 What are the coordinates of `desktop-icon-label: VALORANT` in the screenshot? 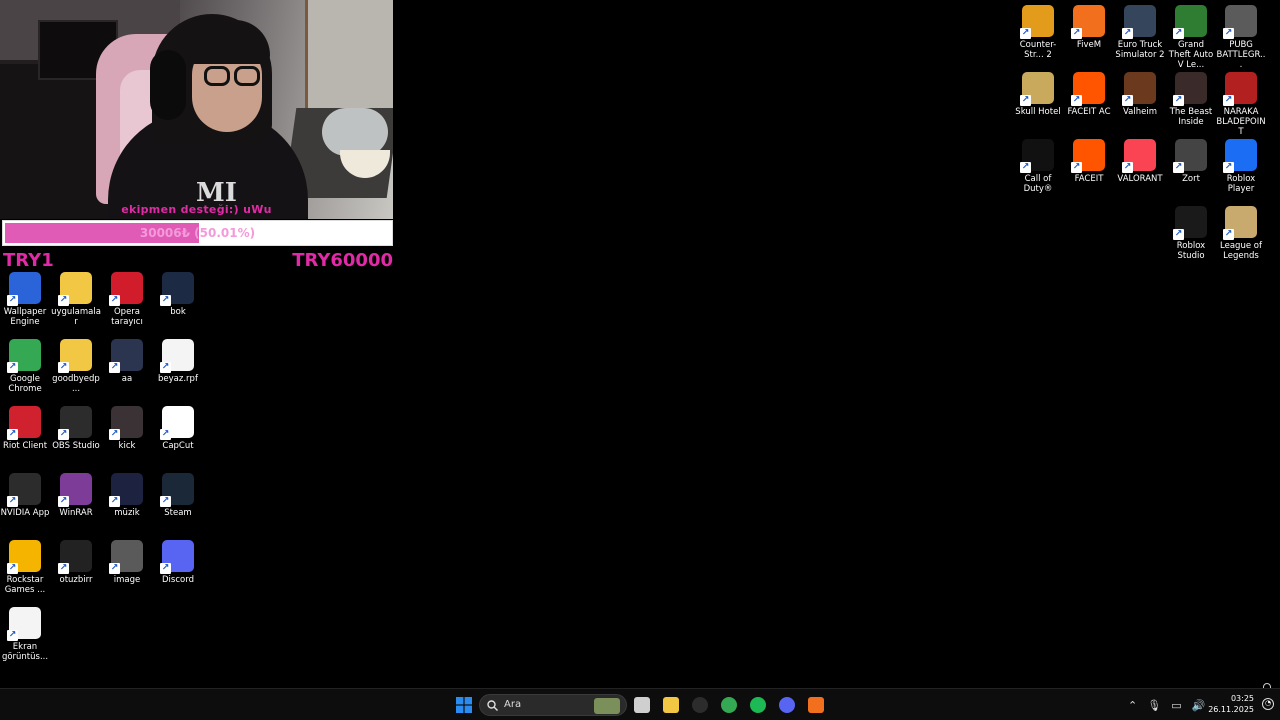 It's located at (1140, 179).